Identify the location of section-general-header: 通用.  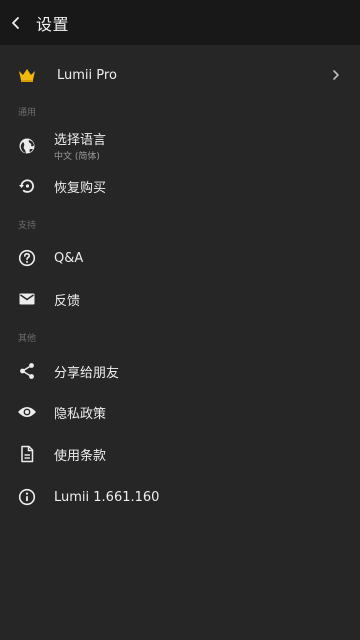
(27, 113).